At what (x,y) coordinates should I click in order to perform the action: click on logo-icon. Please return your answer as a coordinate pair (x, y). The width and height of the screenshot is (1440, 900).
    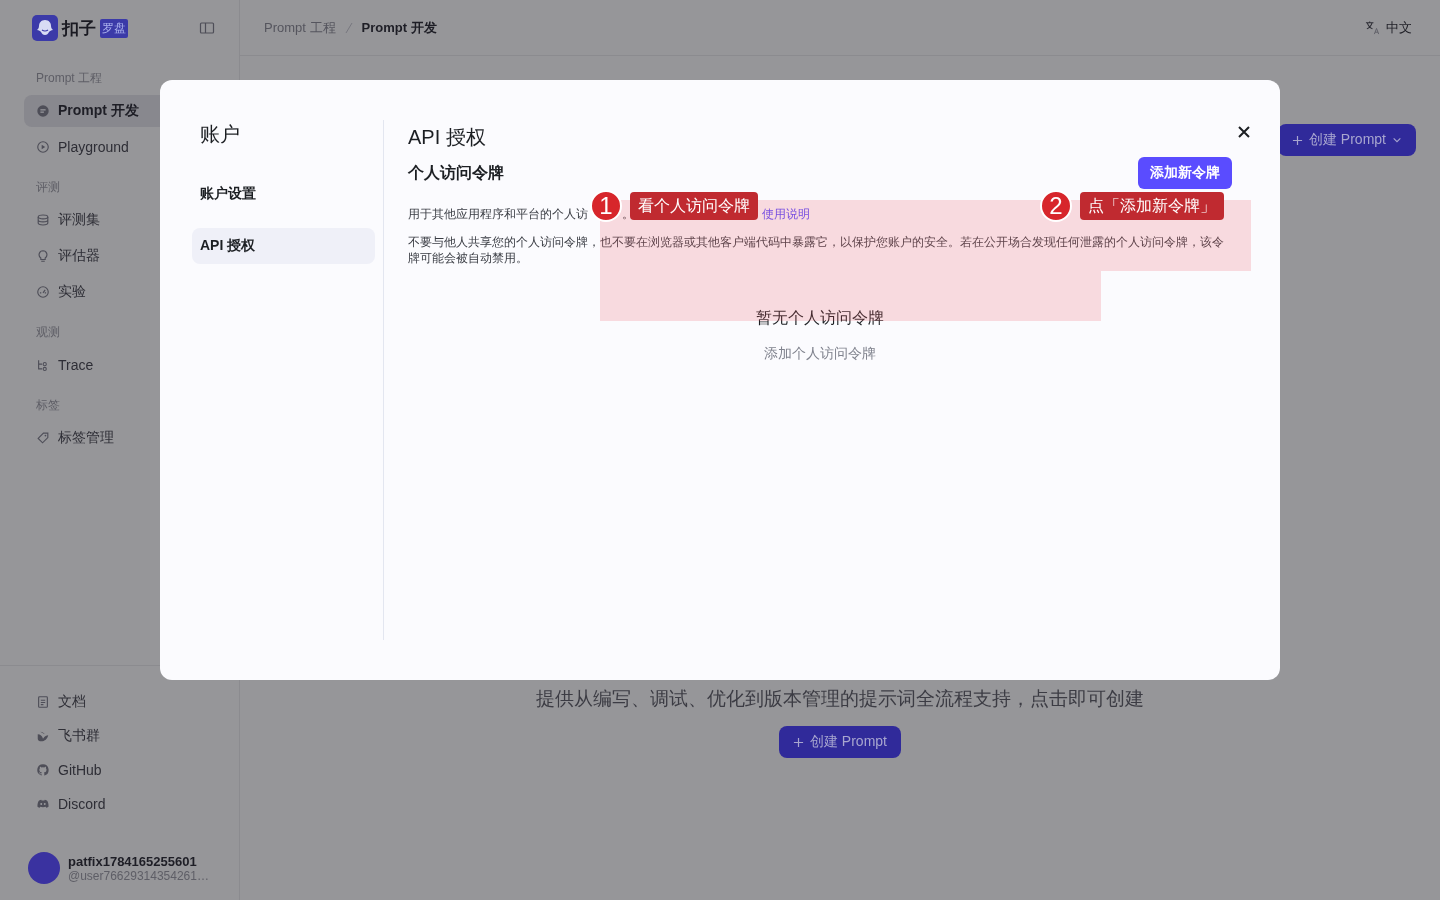
    Looking at the image, I should click on (45, 28).